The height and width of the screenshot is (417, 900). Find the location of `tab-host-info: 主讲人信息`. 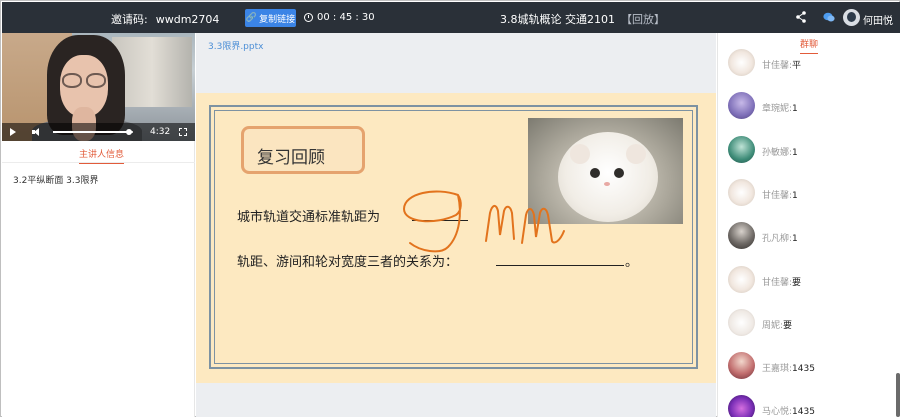

tab-host-info: 主讲人信息 is located at coordinates (98, 152).